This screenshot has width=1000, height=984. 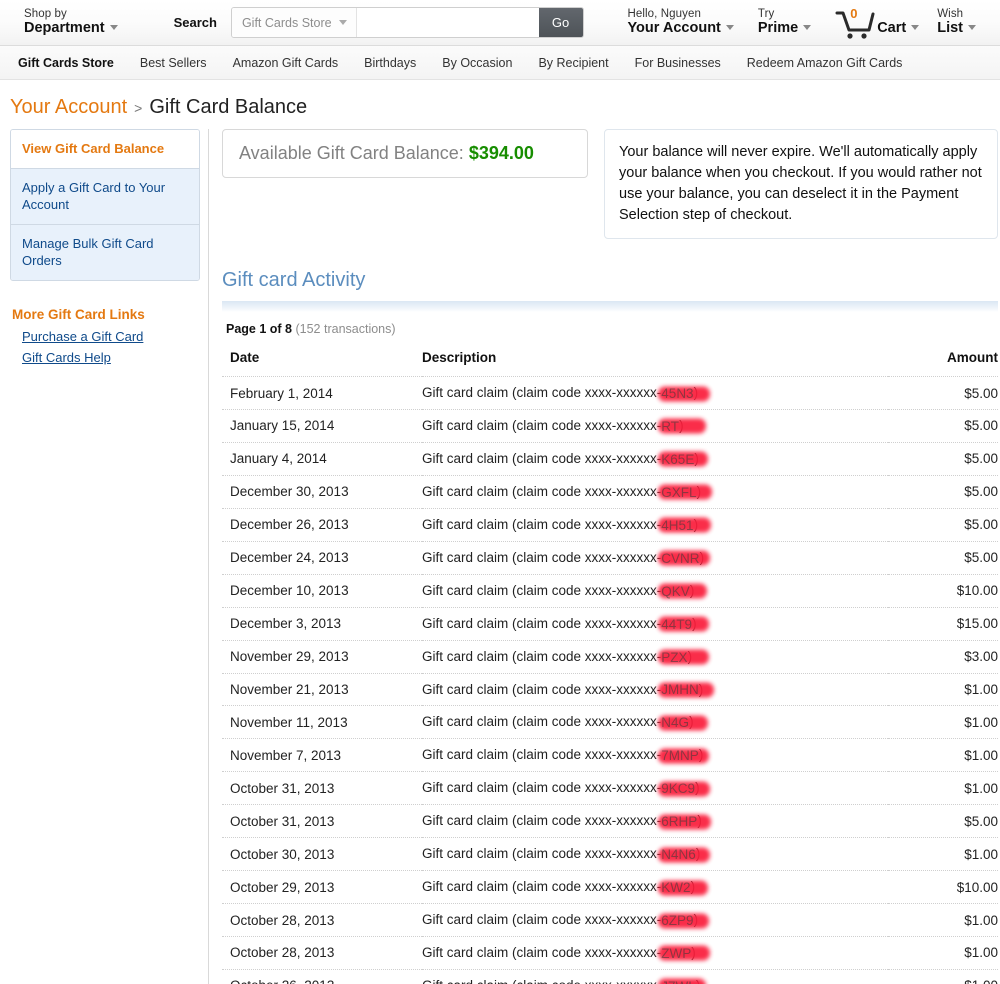 I want to click on subnav-item-for-businesses: For Businesses, so click(x=678, y=63).